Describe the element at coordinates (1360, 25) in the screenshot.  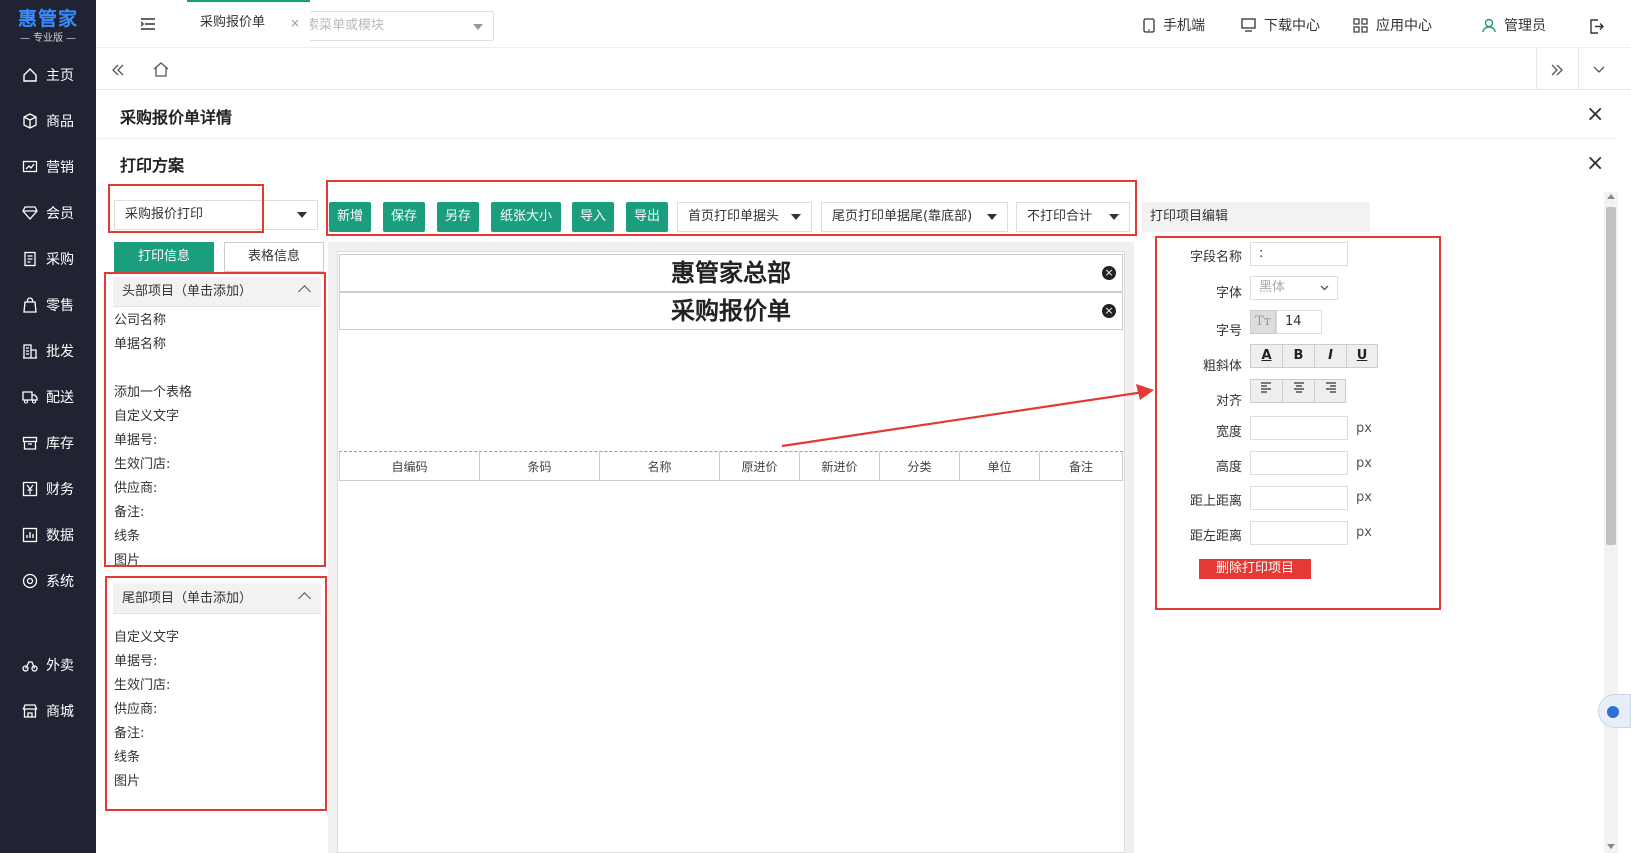
I see `apps-grid-icon` at that location.